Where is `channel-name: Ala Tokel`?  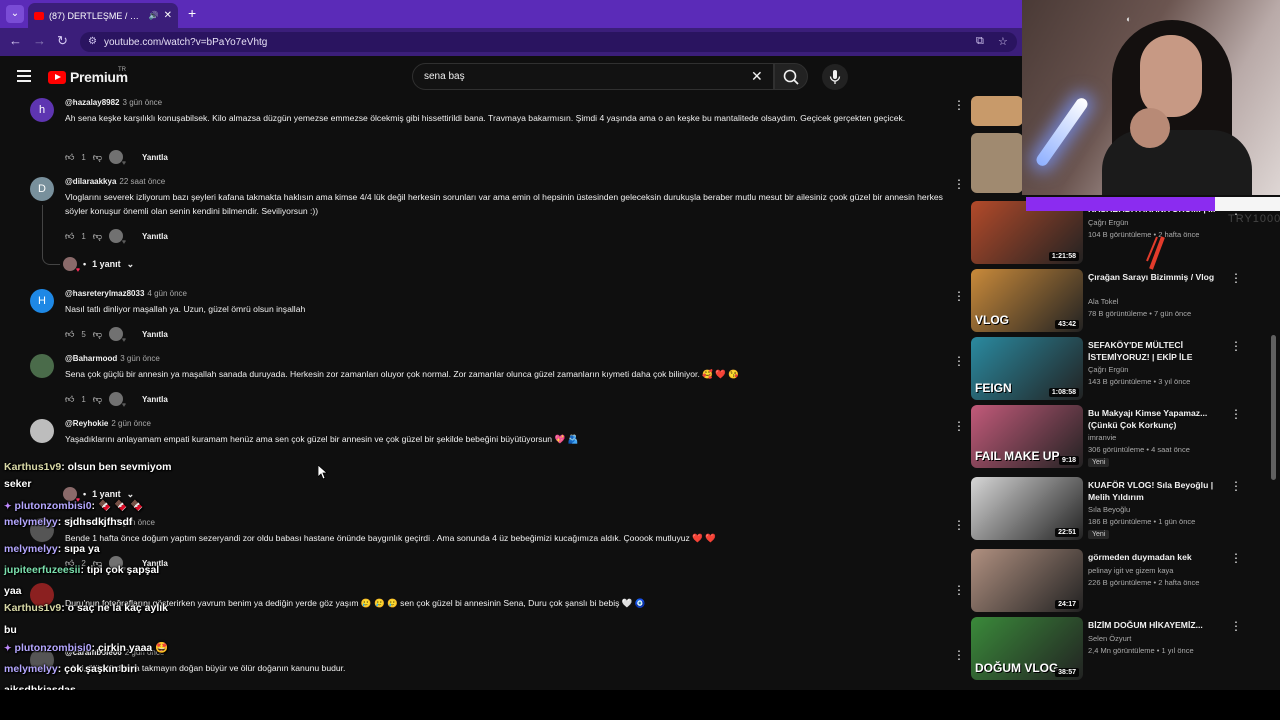 channel-name: Ala Tokel is located at coordinates (1103, 301).